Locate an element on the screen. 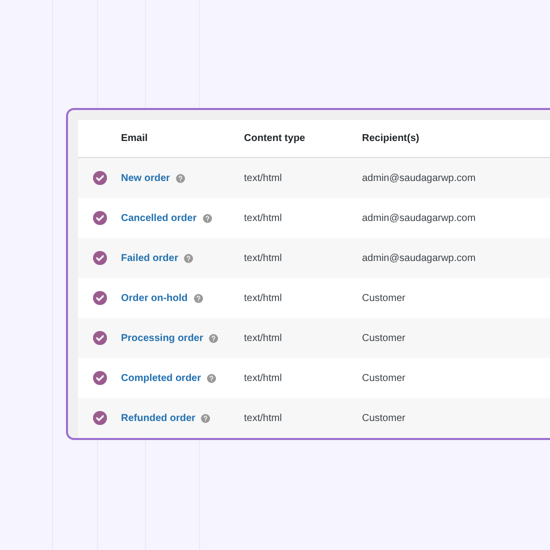  email-link: Cancelled order is located at coordinates (159, 218).